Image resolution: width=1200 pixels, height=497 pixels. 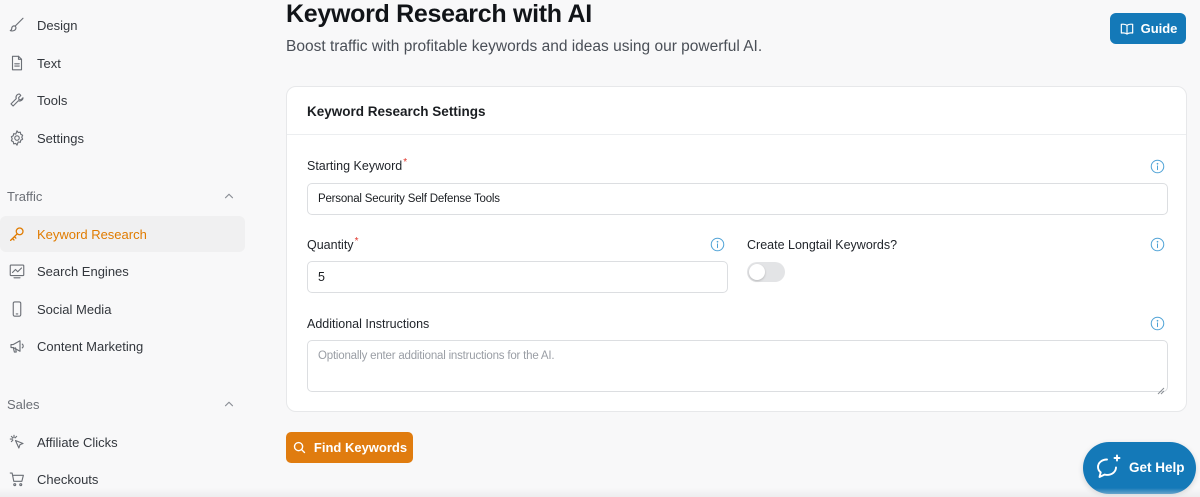 I want to click on get-help-button: Get Help, so click(x=1139, y=468).